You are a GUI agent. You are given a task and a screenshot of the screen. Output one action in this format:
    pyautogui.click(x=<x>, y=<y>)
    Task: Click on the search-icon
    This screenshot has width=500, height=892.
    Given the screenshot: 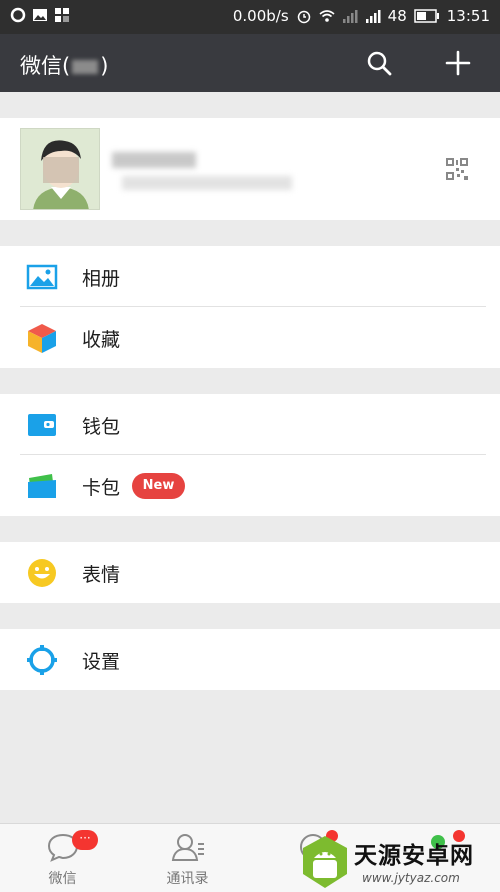 What is the action you would take?
    pyautogui.click(x=379, y=63)
    